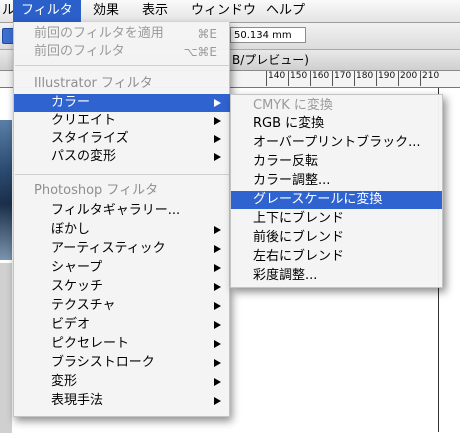 The height and width of the screenshot is (433, 460). I want to click on menu-help: ヘルプ, so click(285, 11).